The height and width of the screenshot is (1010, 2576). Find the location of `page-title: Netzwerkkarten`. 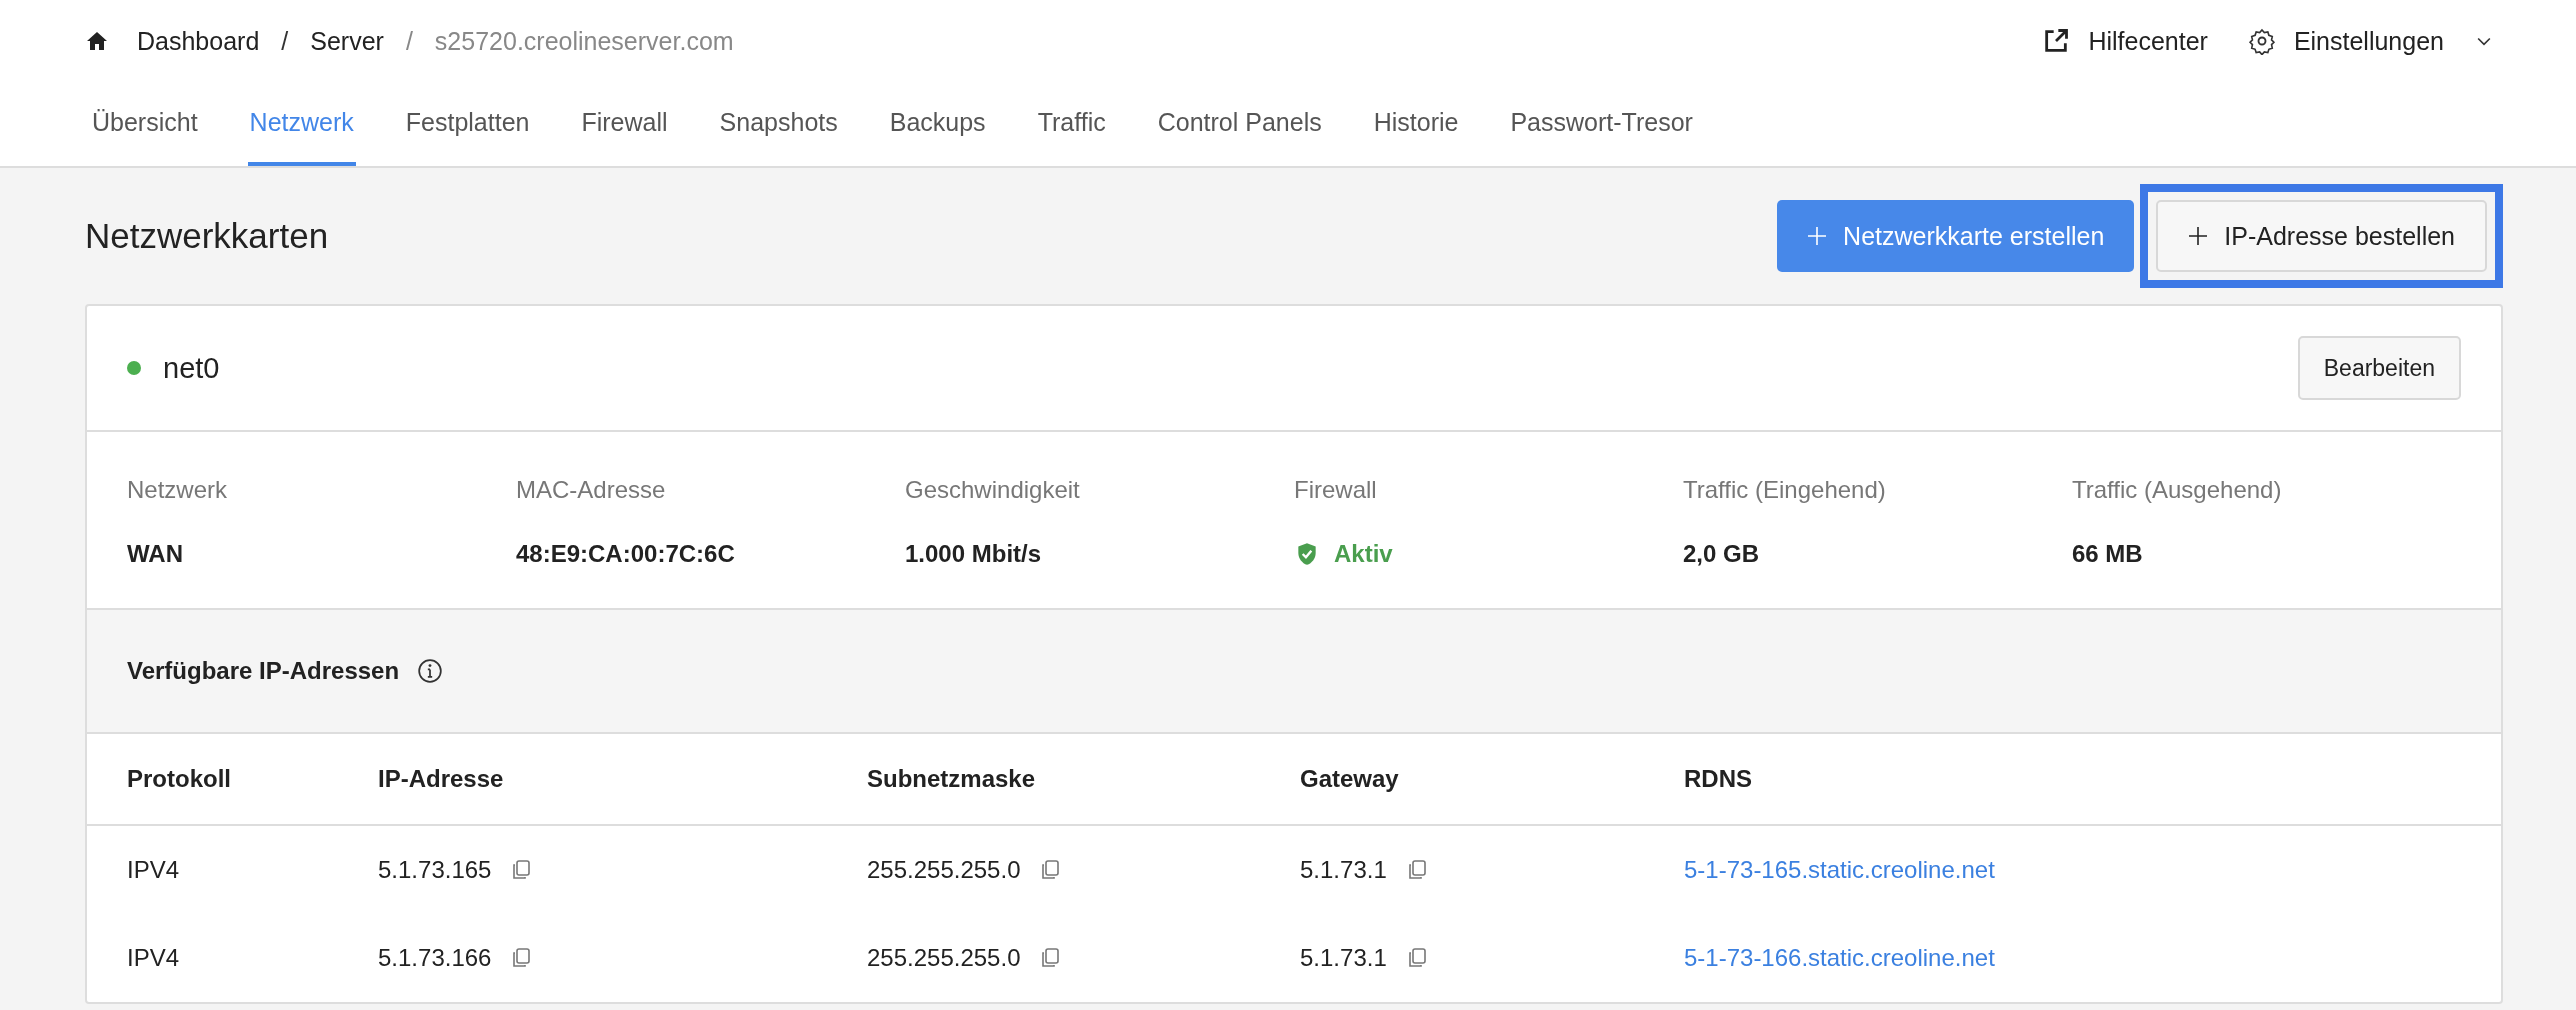

page-title: Netzwerkkarten is located at coordinates (207, 236).